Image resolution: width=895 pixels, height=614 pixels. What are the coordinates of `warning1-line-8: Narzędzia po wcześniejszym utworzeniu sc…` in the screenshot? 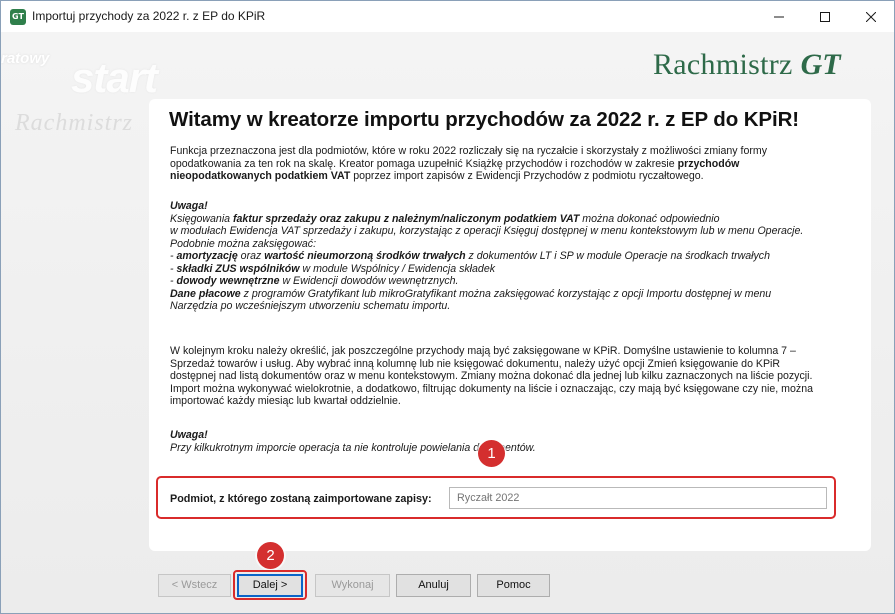 It's located at (310, 306).